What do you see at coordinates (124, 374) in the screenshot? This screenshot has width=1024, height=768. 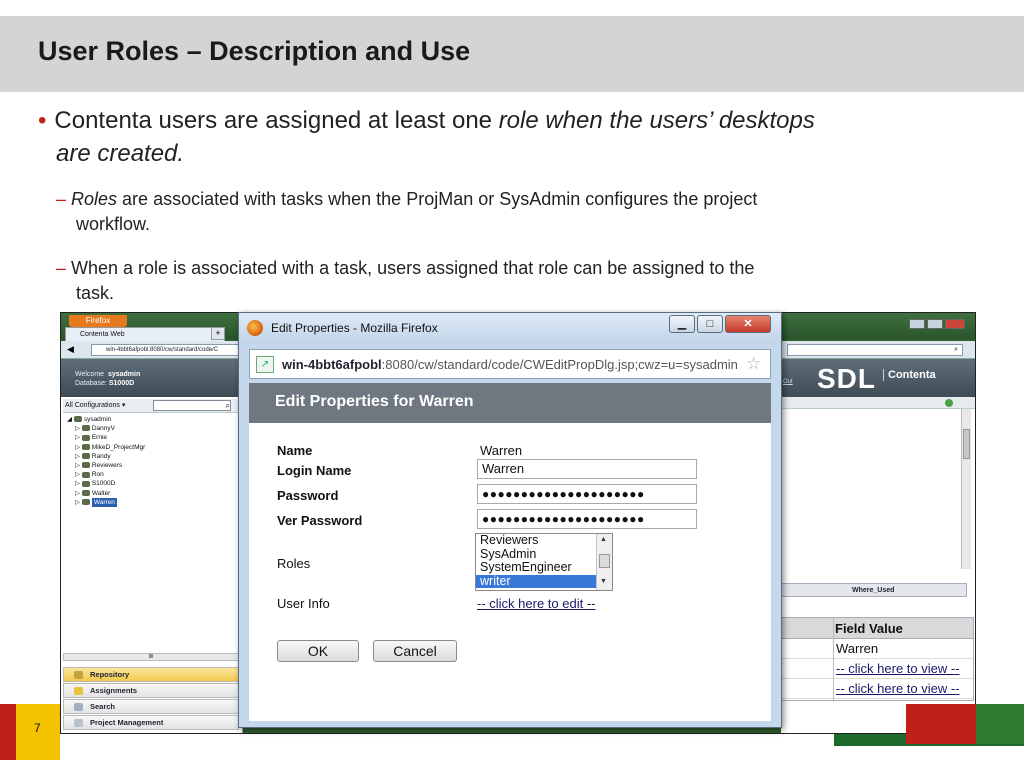 I see `welcome-user: sysadmin` at bounding box center [124, 374].